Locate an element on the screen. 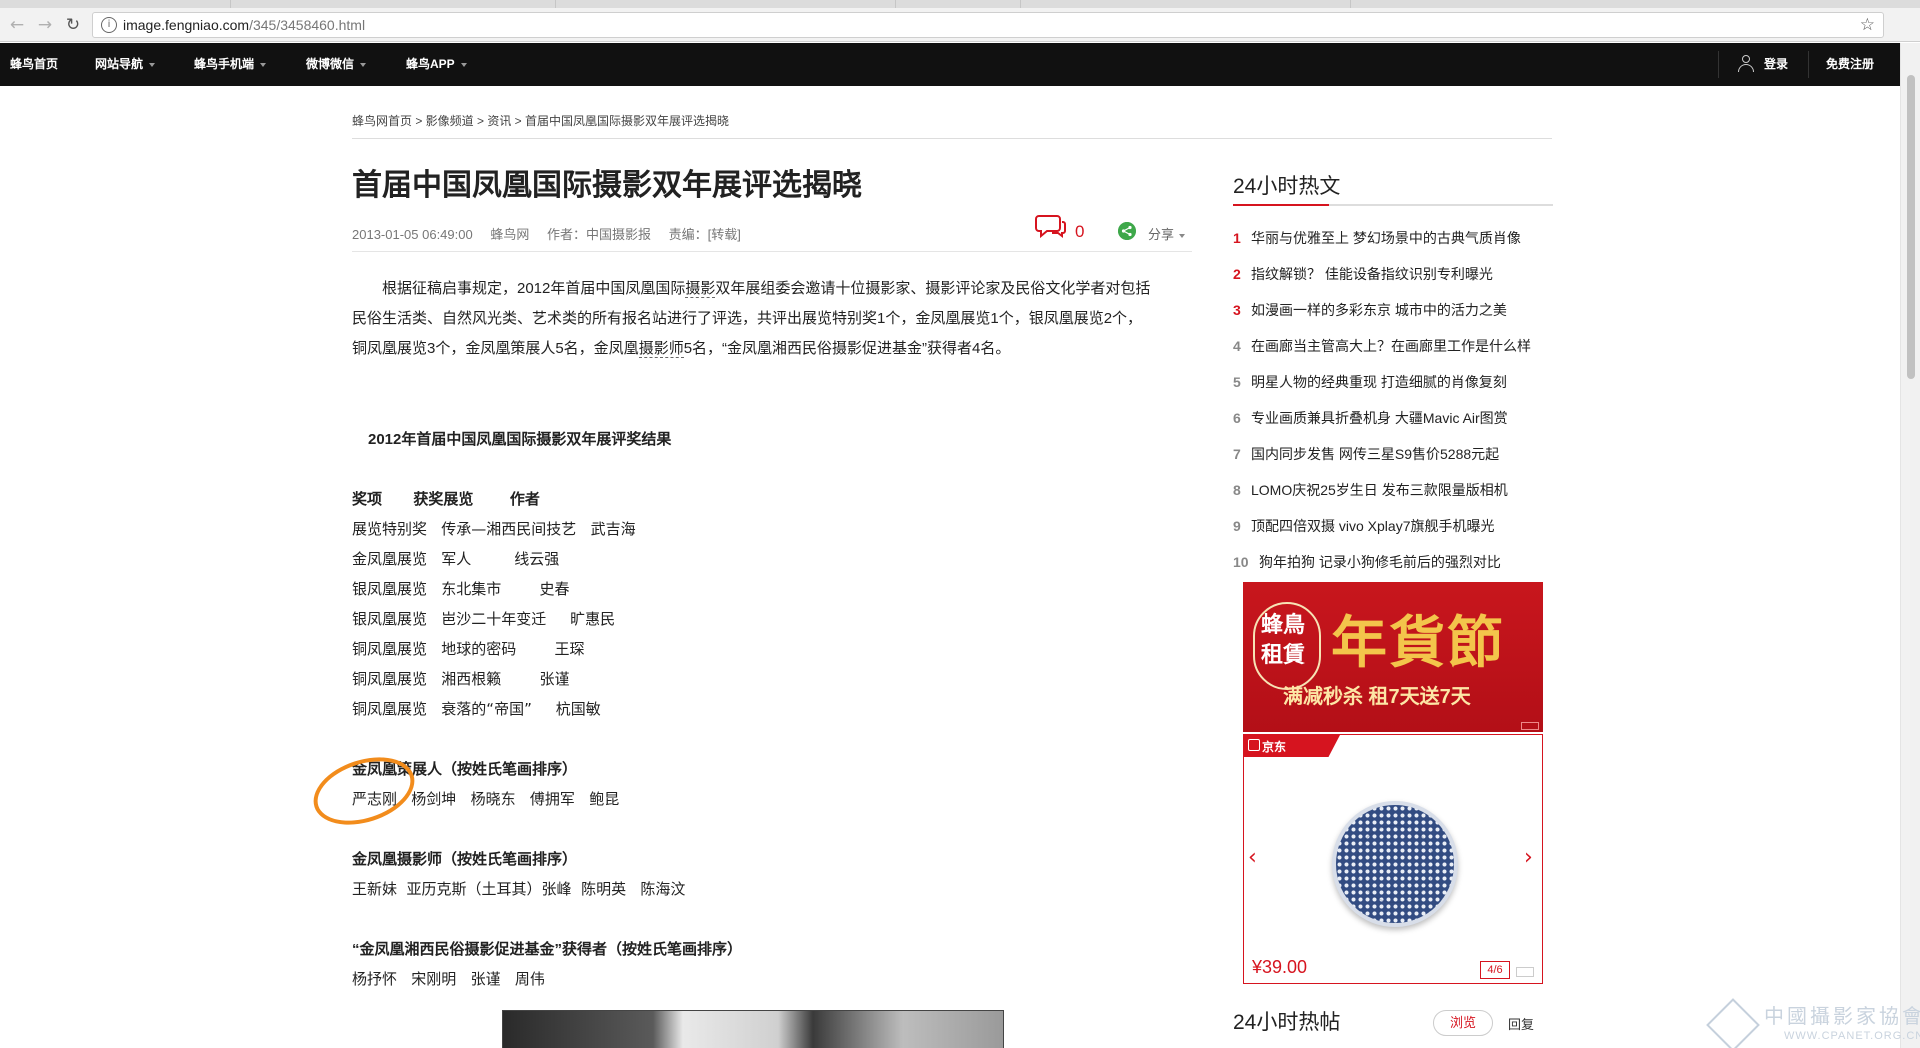 The image size is (1920, 1048). back-arrow-icon: ← is located at coordinates (17, 25).